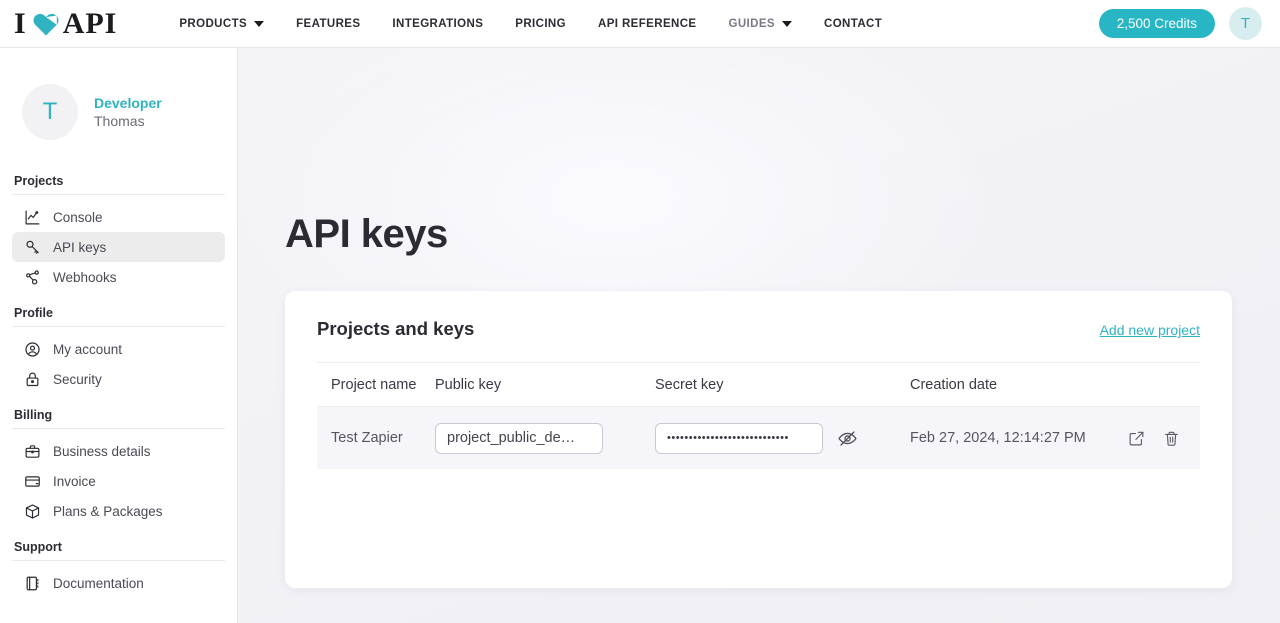 The image size is (1280, 623). Describe the element at coordinates (998, 438) in the screenshot. I see `creation-date-text: Feb 27, 2024, 12:14:27 PM` at that location.